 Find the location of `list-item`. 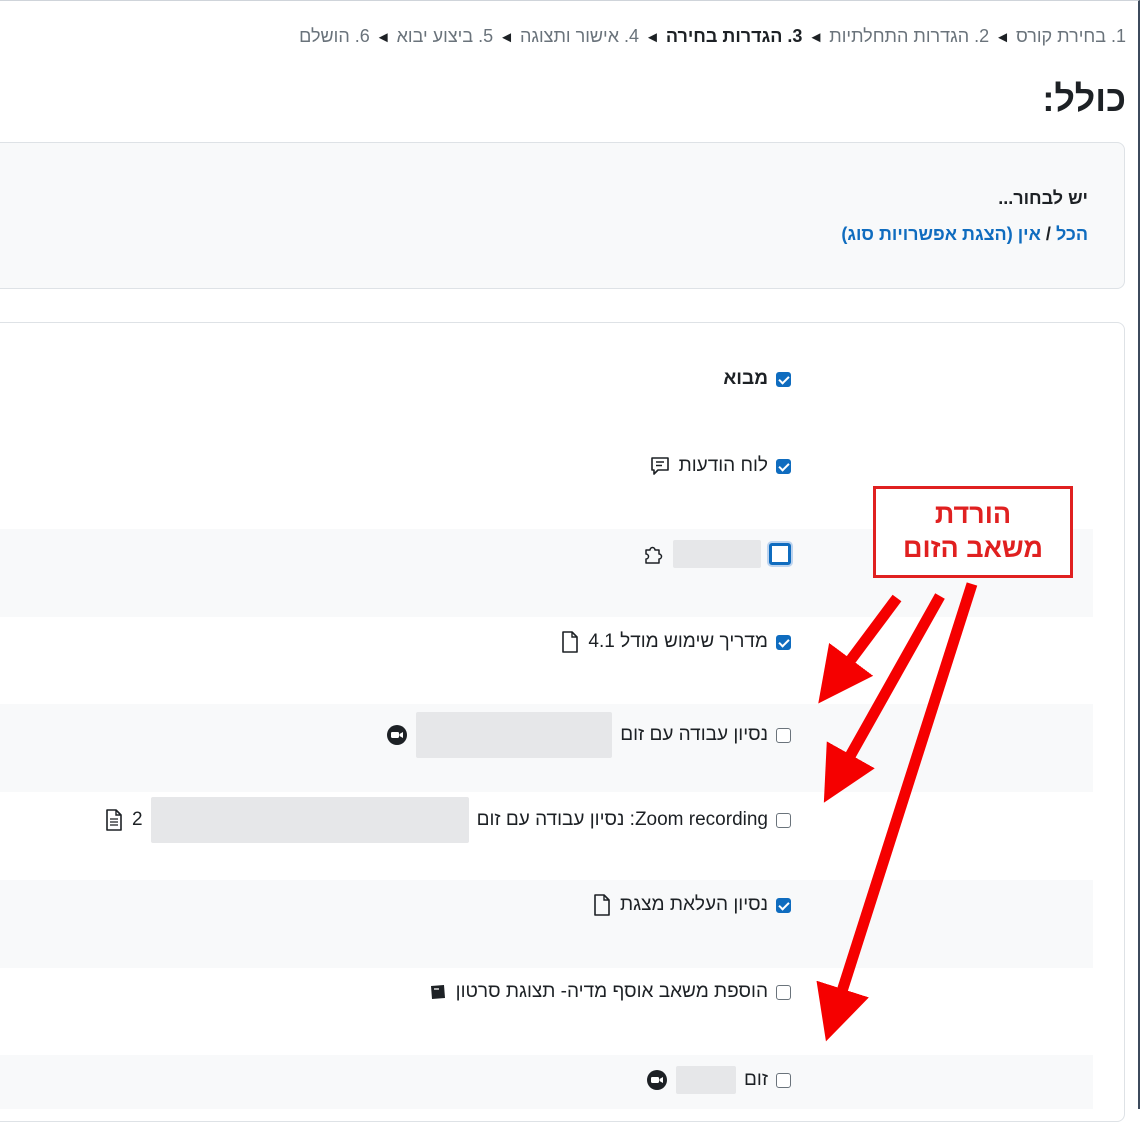

list-item is located at coordinates (716, 554).